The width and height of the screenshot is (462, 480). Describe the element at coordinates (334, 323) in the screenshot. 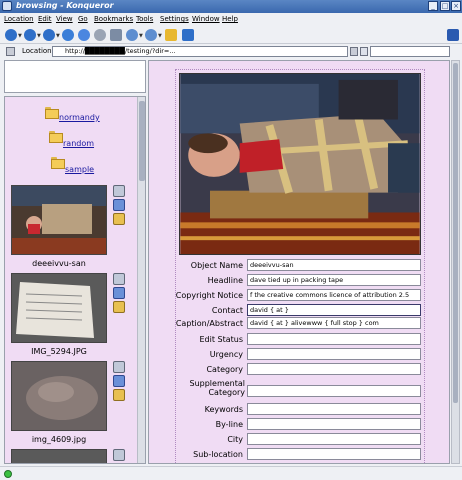

I see `caption-abstract-input: david { at } alivewww { full stop } com` at that location.